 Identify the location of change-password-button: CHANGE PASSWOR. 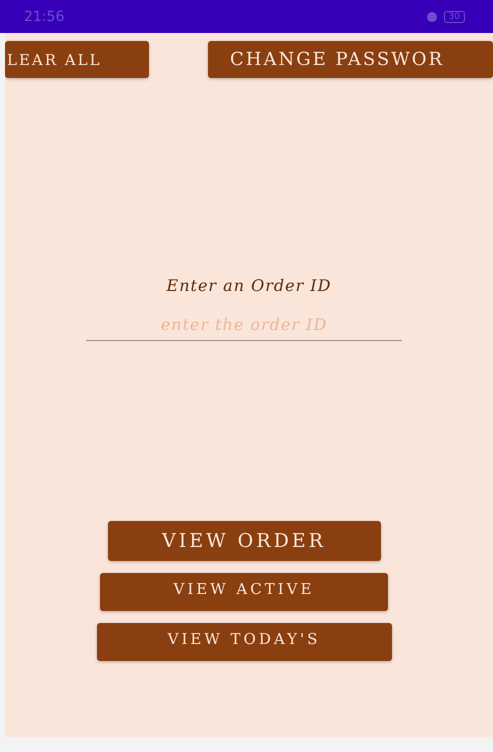
(350, 59).